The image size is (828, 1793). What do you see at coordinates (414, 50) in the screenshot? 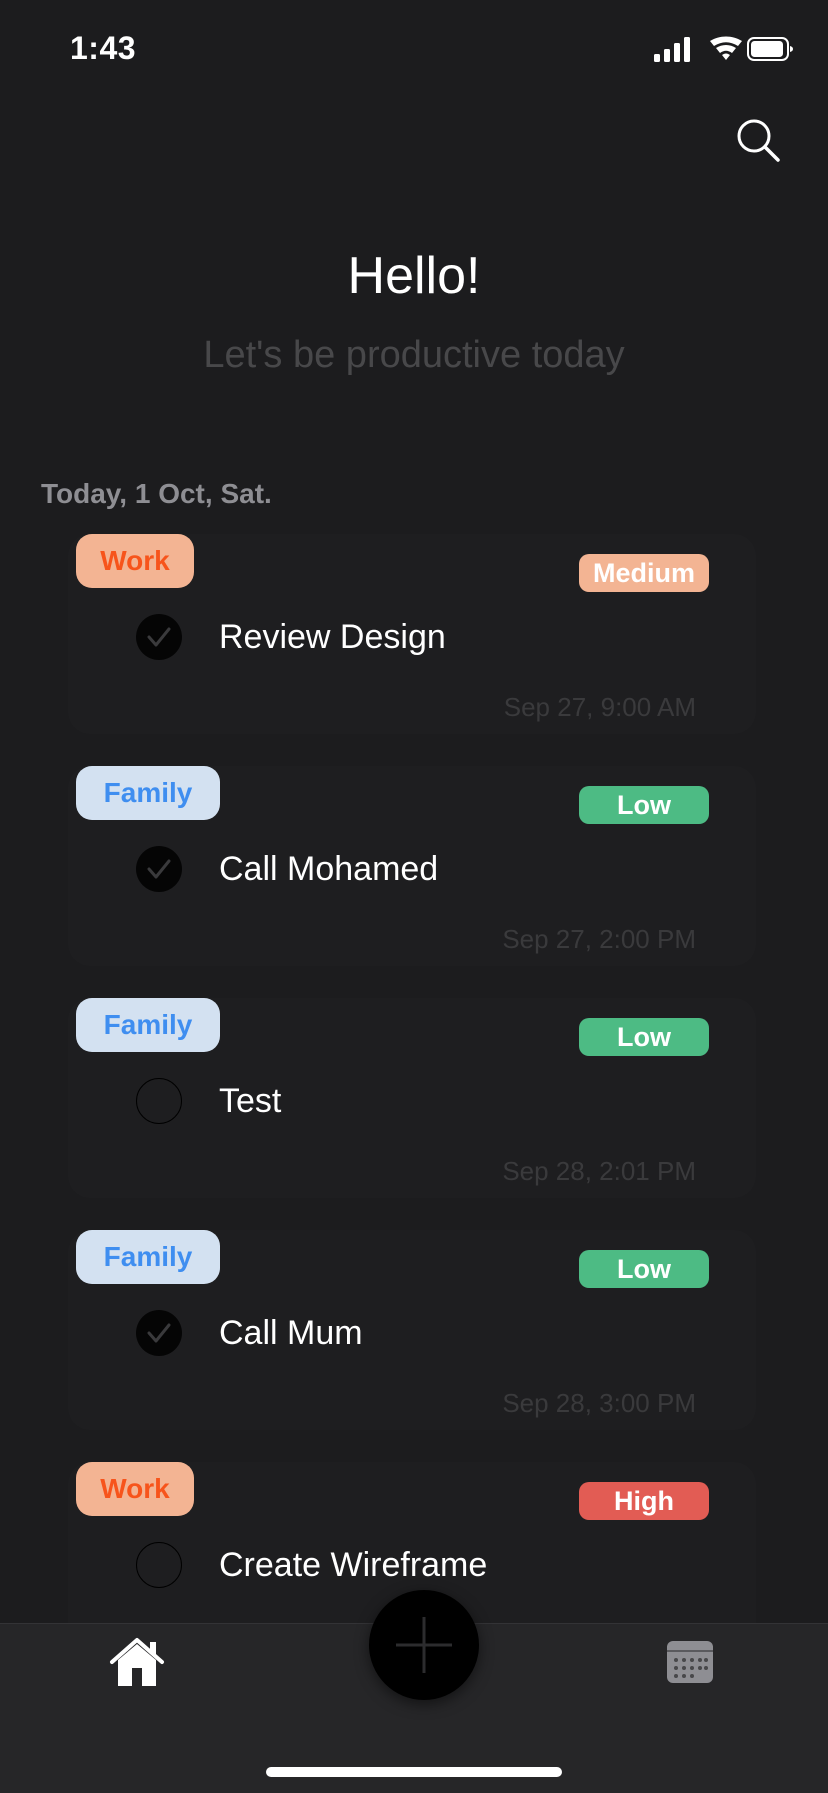
I see `status-bar: 1:43` at bounding box center [414, 50].